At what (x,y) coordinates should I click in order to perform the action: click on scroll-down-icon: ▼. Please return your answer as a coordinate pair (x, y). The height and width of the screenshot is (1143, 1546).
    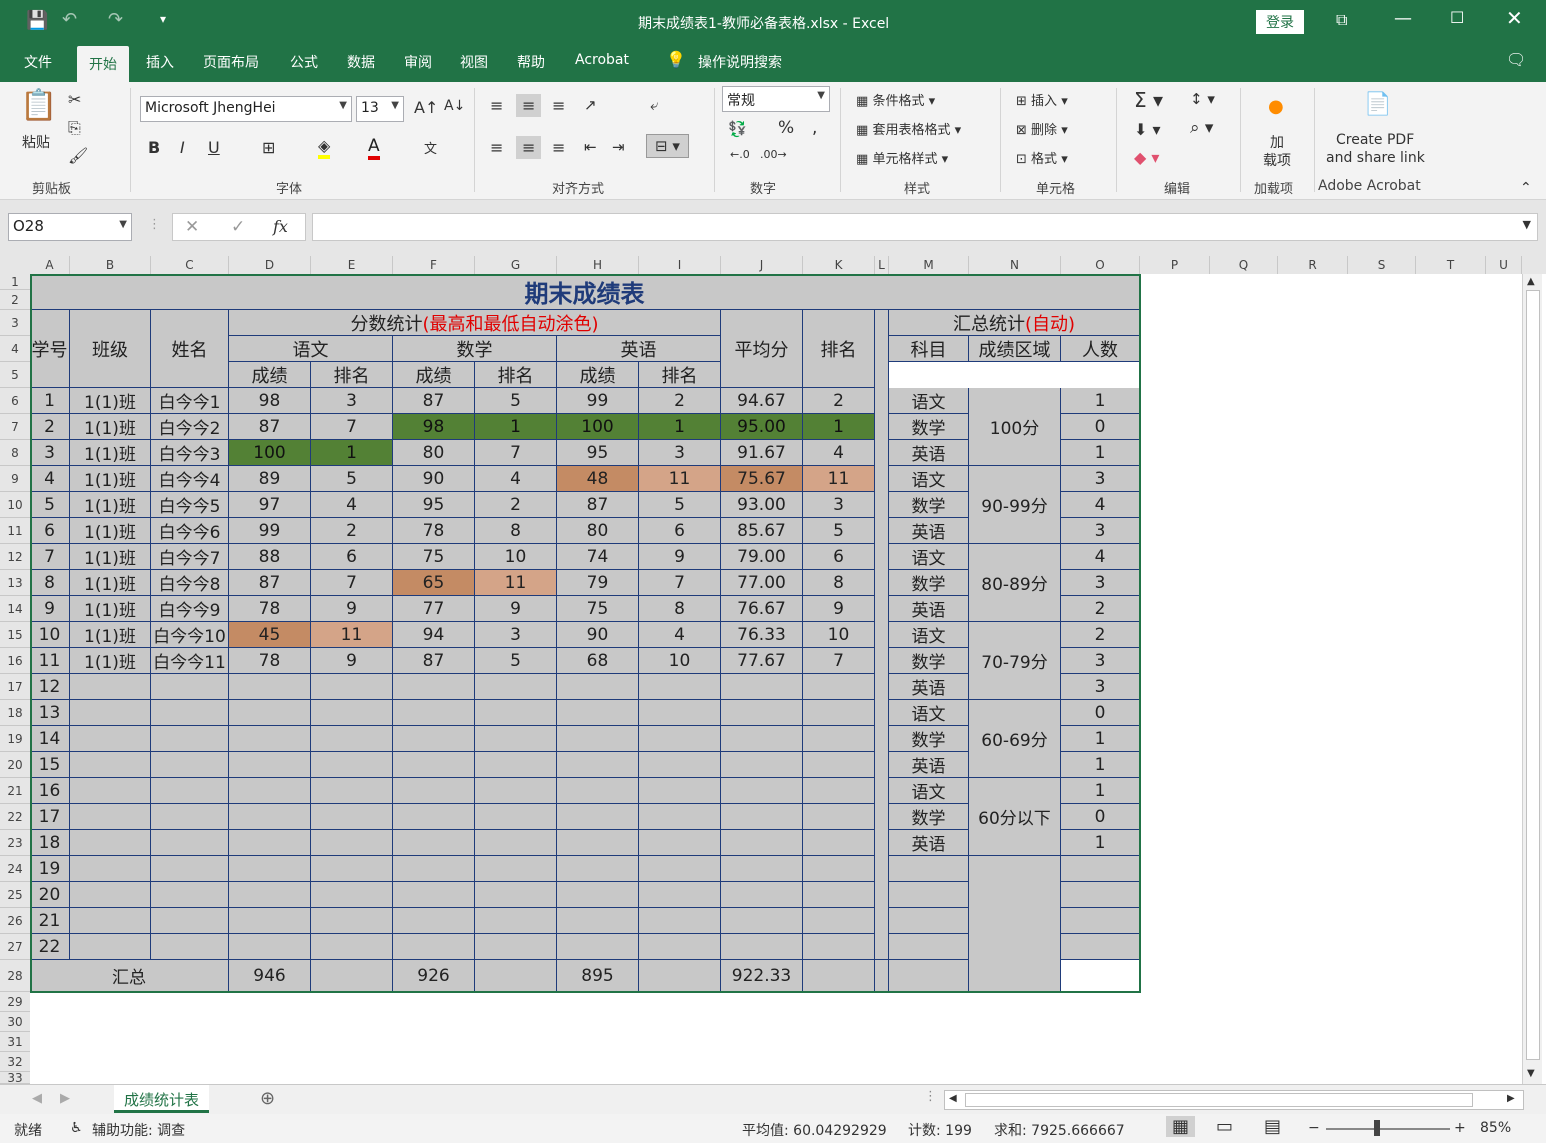
    Looking at the image, I should click on (1531, 1073).